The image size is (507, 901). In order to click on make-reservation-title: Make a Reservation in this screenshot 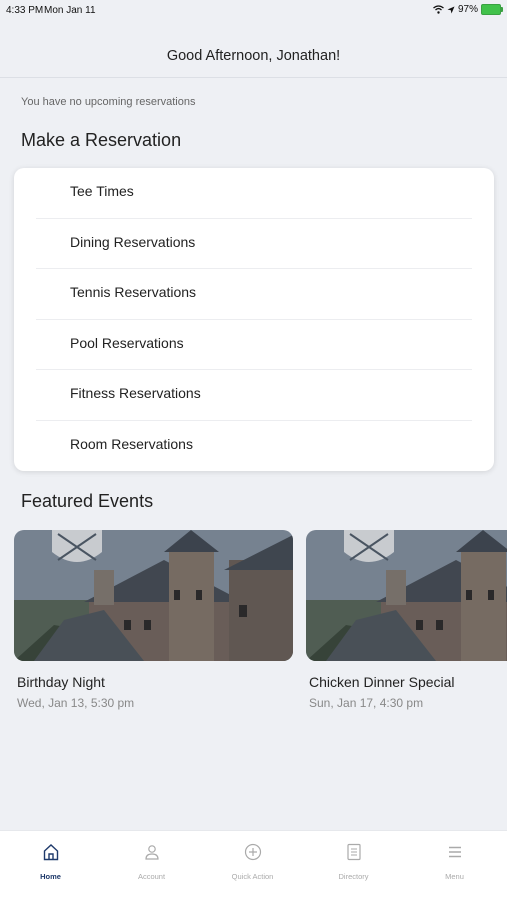, I will do `click(101, 140)`.